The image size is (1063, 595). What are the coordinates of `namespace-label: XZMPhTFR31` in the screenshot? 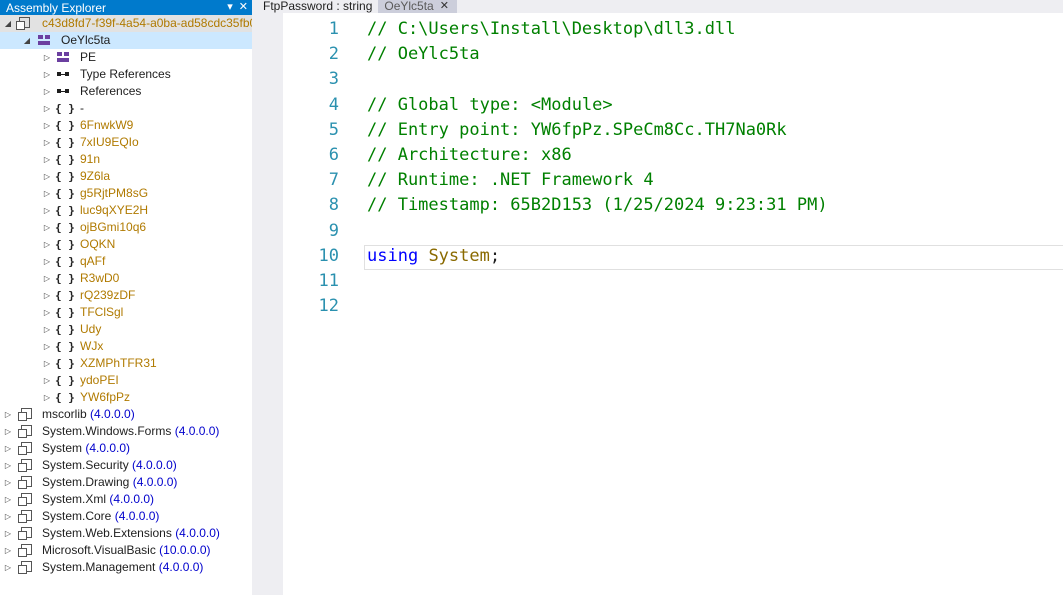 It's located at (118, 363).